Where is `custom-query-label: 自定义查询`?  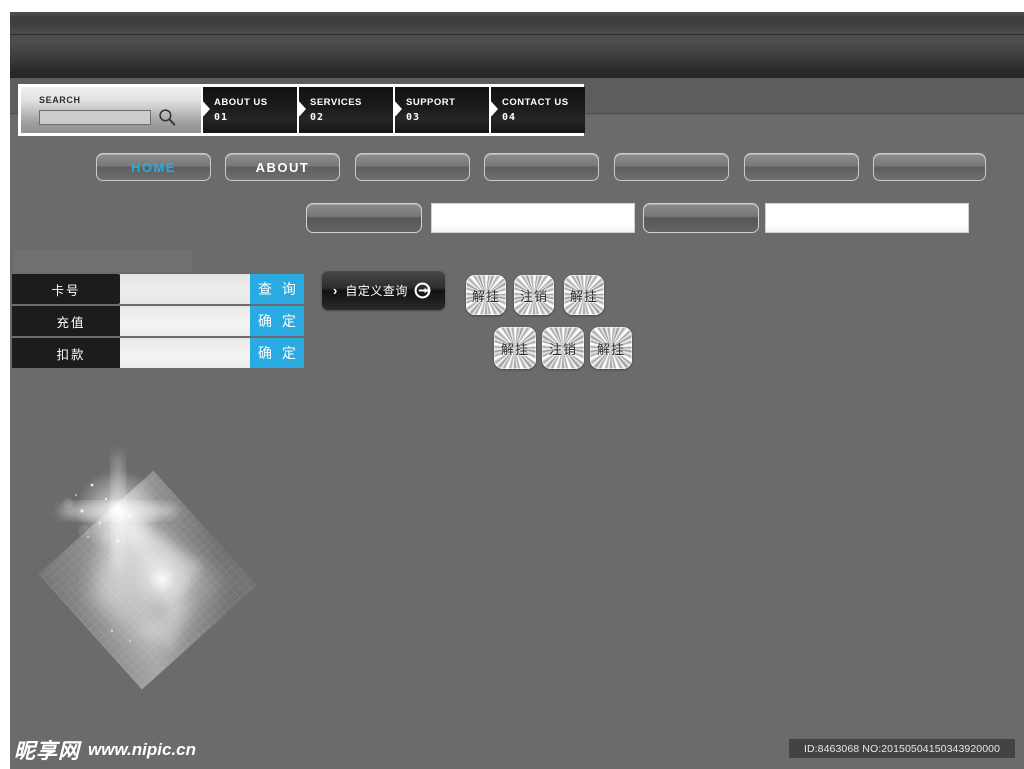
custom-query-label: 自定义查询 is located at coordinates (376, 290).